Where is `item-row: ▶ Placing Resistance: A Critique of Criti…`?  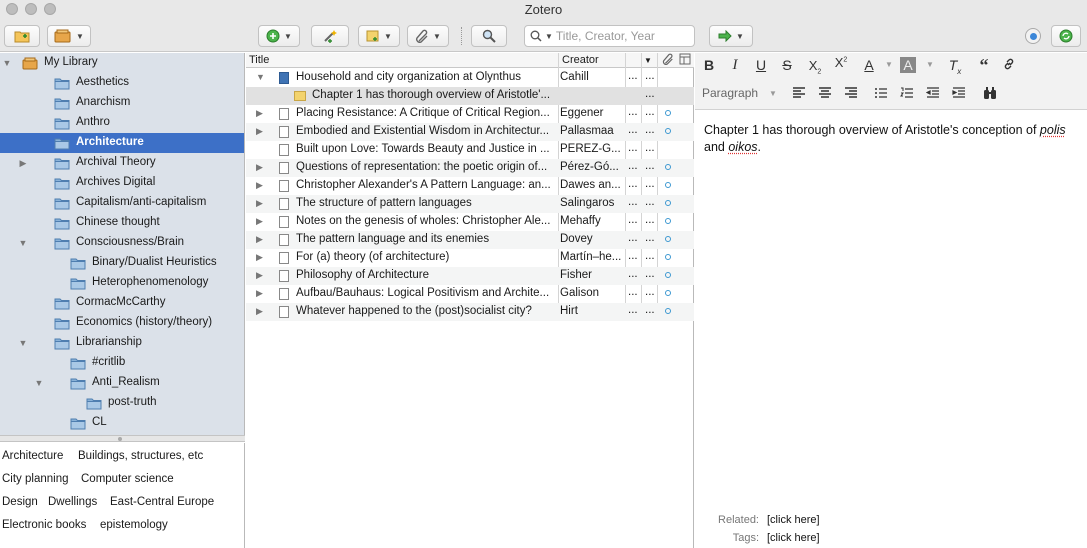
item-row: ▶ Placing Resistance: A Critique of Criti… is located at coordinates (470, 114).